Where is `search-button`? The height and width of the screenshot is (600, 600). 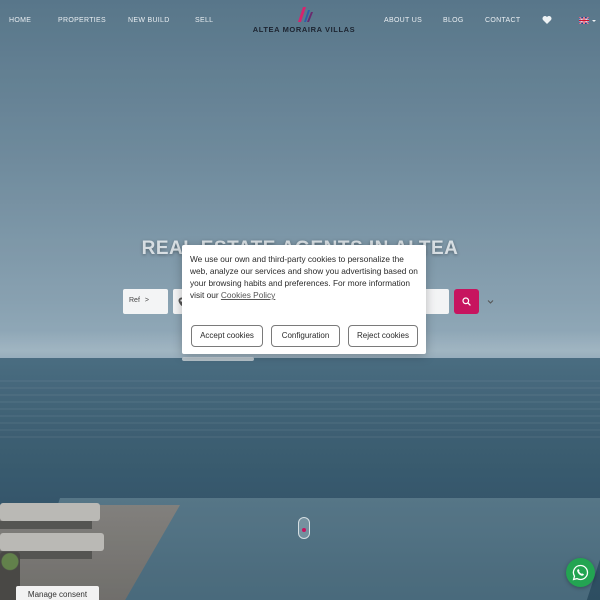 search-button is located at coordinates (466, 301).